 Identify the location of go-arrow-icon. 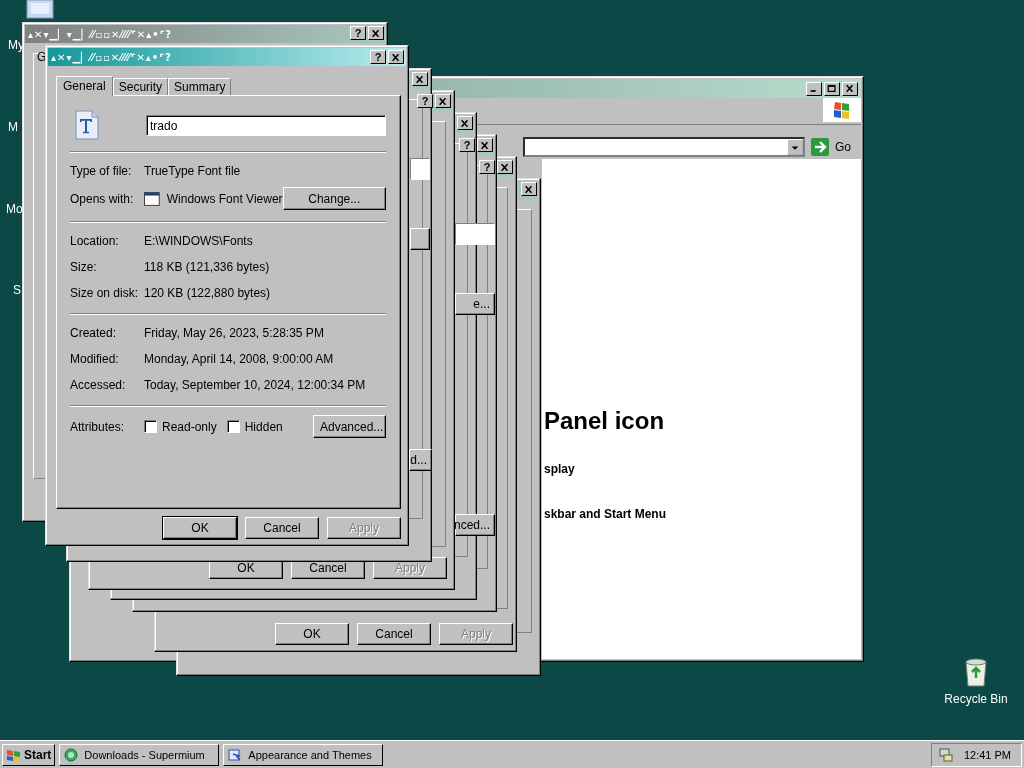
(820, 147).